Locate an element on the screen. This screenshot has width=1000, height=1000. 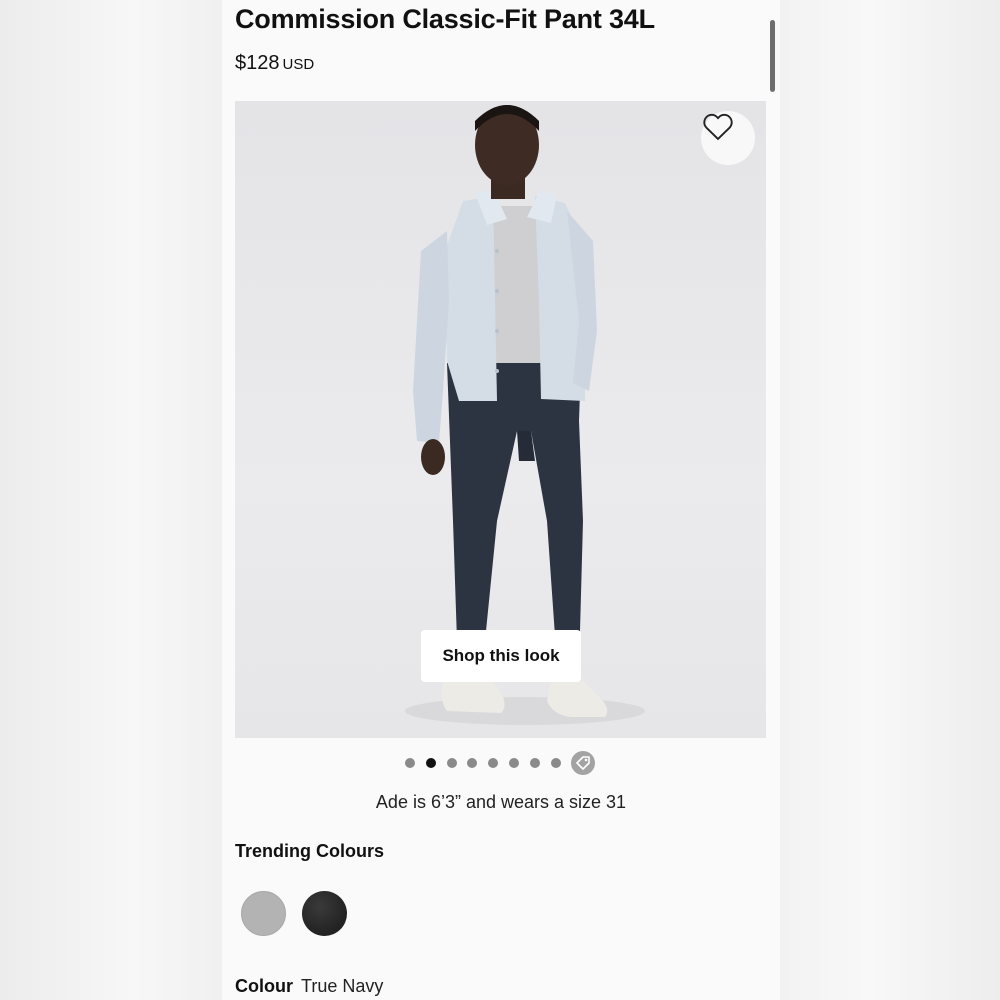
tag-icon is located at coordinates (583, 763).